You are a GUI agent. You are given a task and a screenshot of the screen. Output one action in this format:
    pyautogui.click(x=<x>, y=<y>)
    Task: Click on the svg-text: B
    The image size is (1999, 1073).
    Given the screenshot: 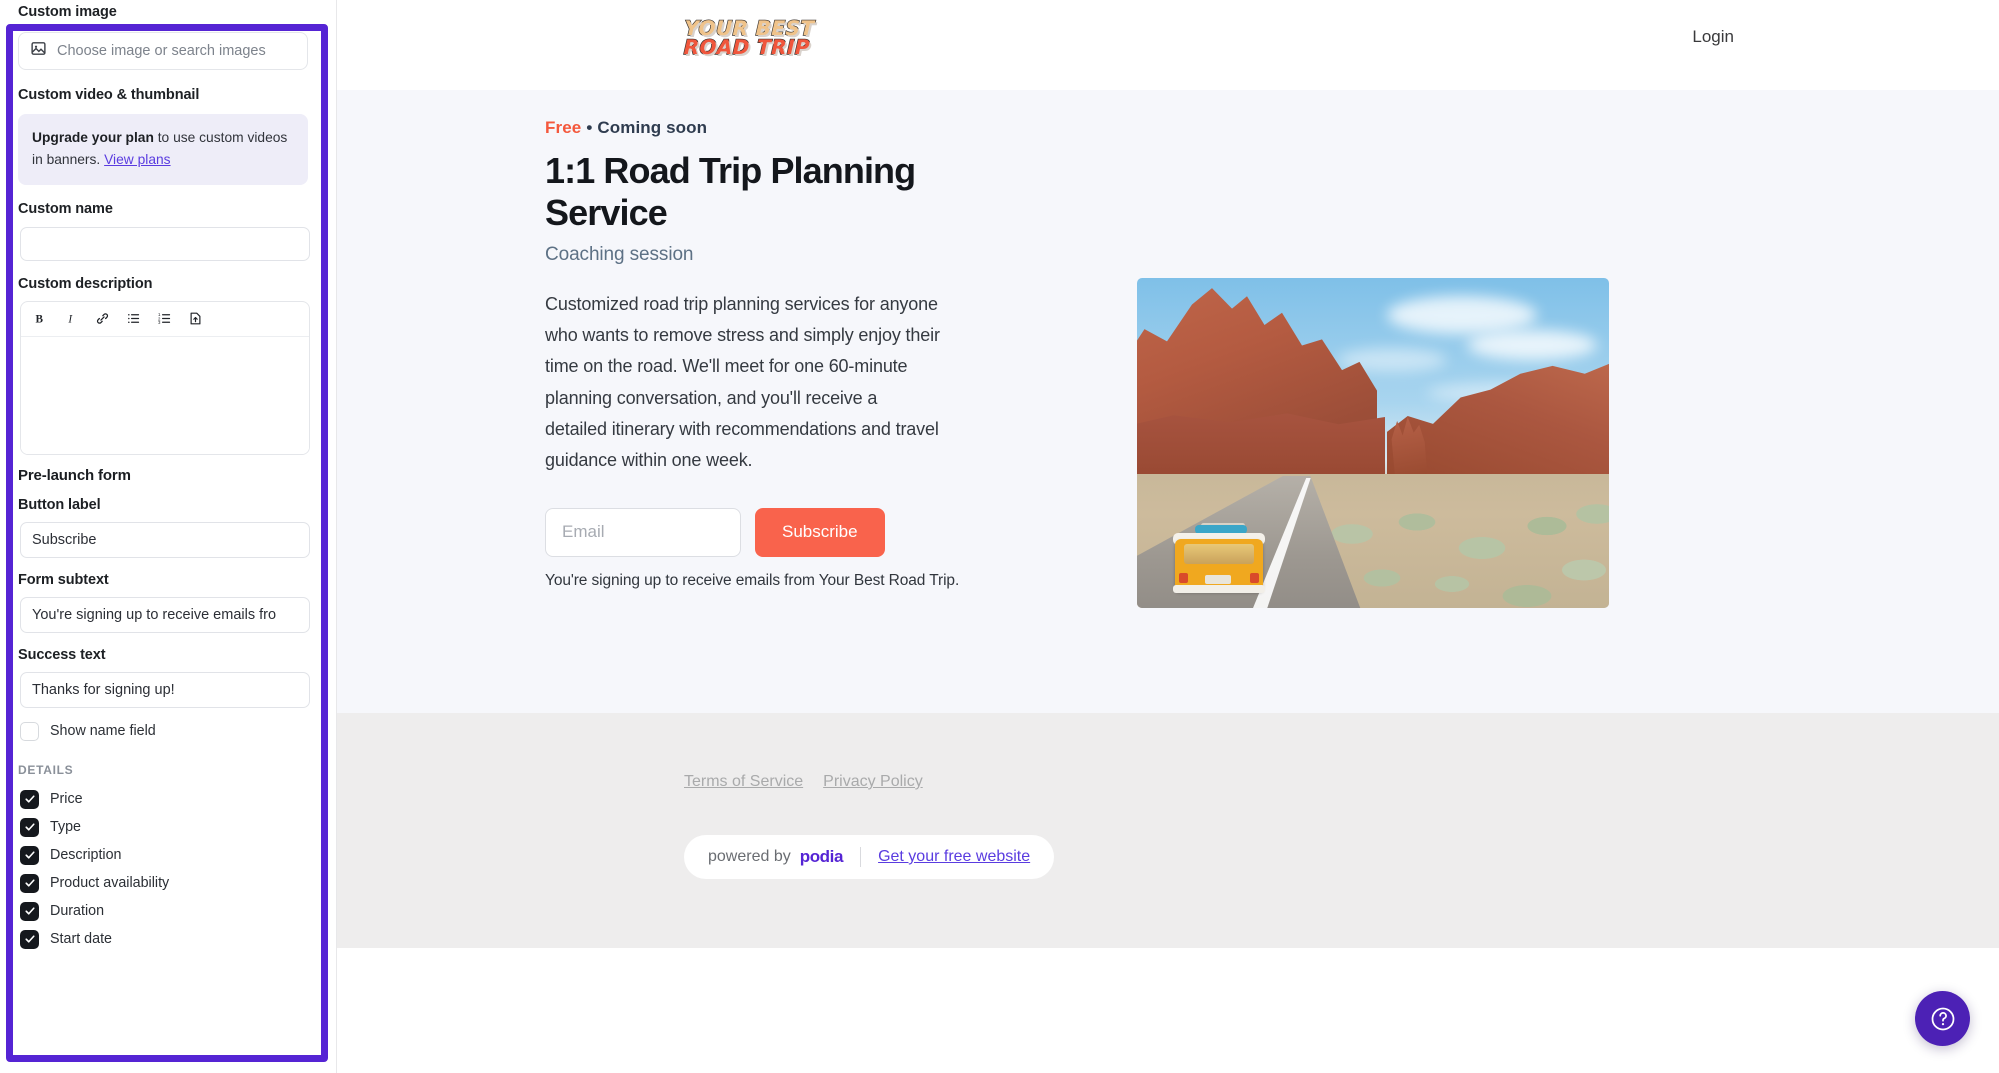 What is the action you would take?
    pyautogui.click(x=39, y=319)
    